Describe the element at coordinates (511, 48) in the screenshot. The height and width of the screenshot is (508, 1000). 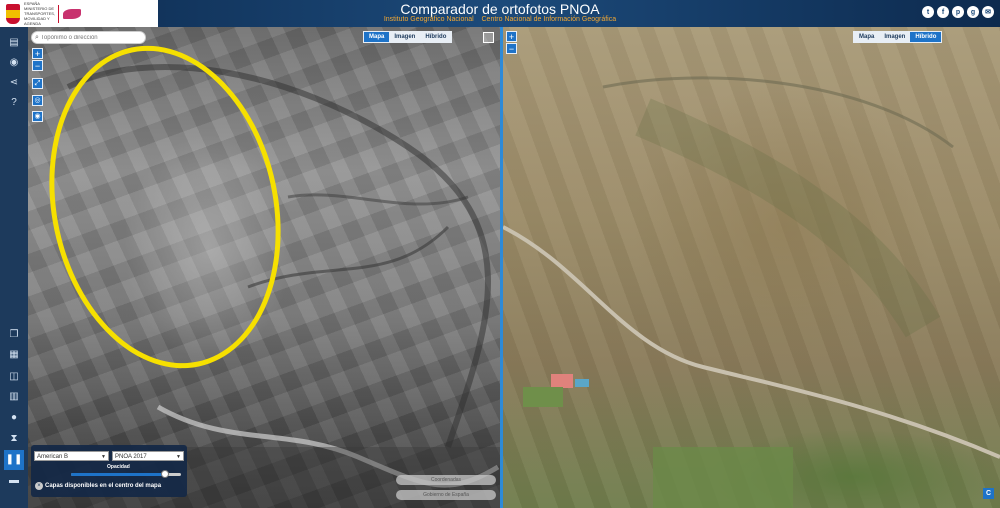
I see `right-zoom-out-button: −` at that location.